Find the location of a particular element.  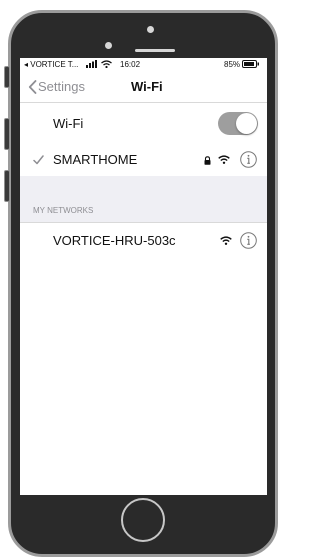

section-header-label: MY NETWORKS is located at coordinates (63, 210).